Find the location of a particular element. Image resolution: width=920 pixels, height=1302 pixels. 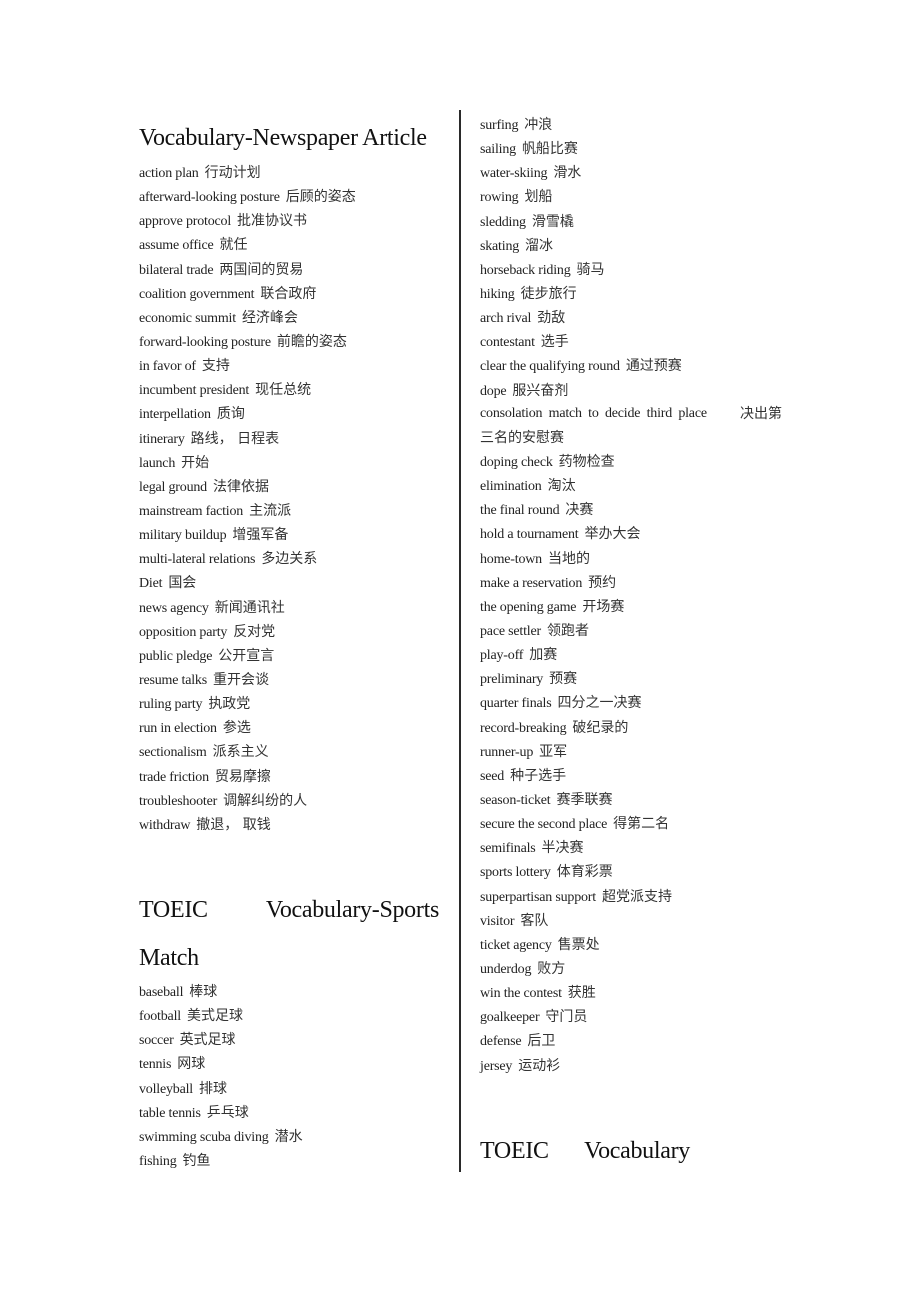

vocab-entry: economic summit 经济峰会 is located at coordinates (247, 318).